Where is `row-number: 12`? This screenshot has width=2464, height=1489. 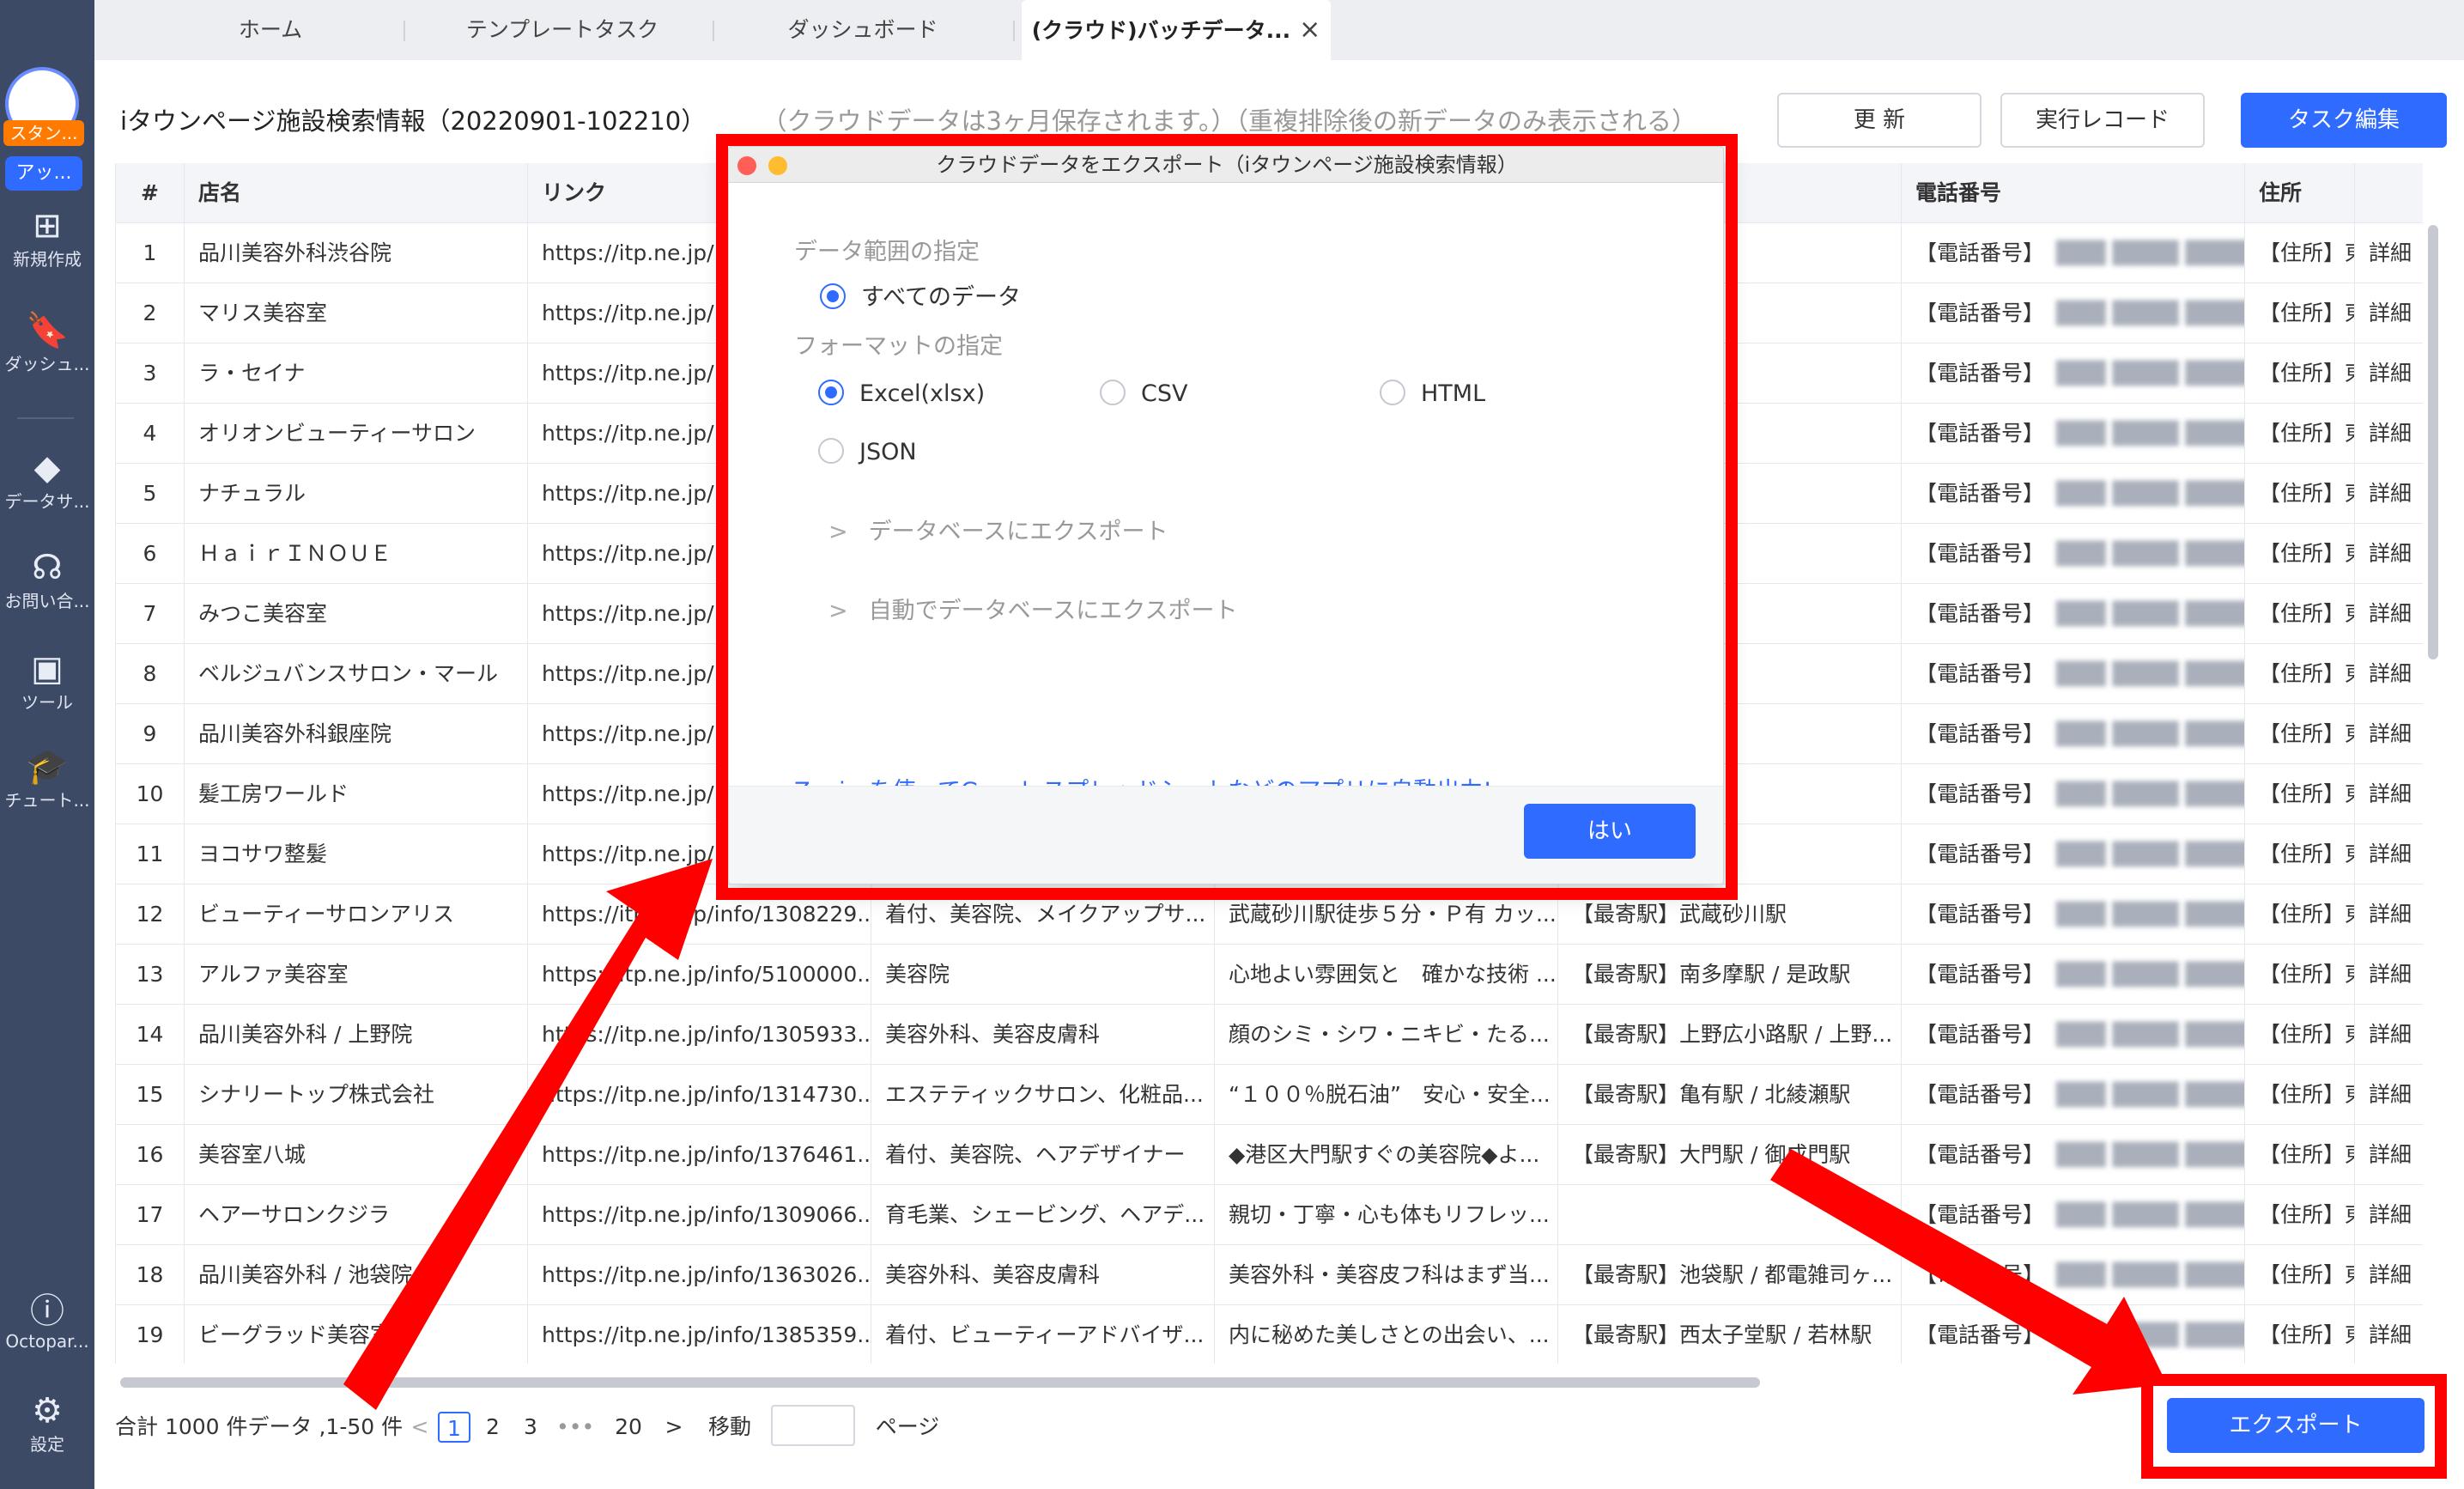 row-number: 12 is located at coordinates (150, 914).